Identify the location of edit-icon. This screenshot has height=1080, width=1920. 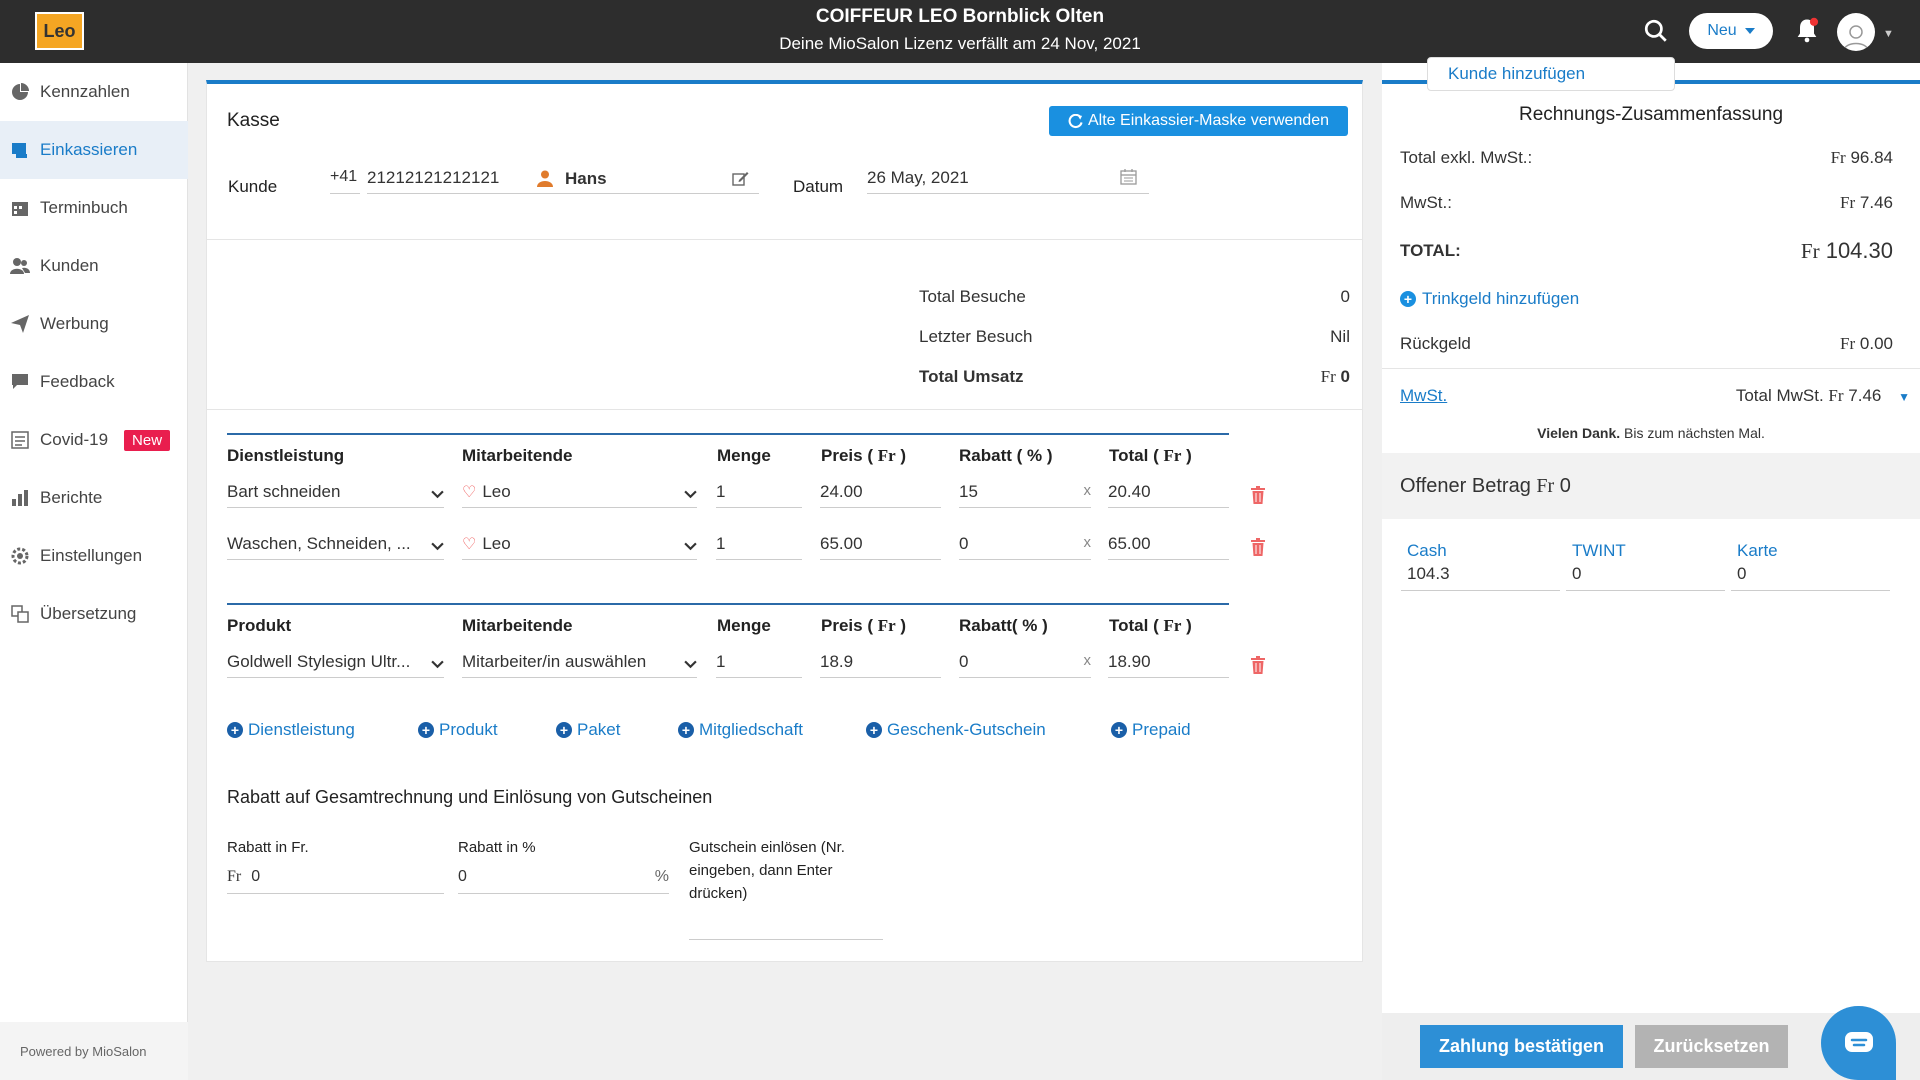
(740, 178).